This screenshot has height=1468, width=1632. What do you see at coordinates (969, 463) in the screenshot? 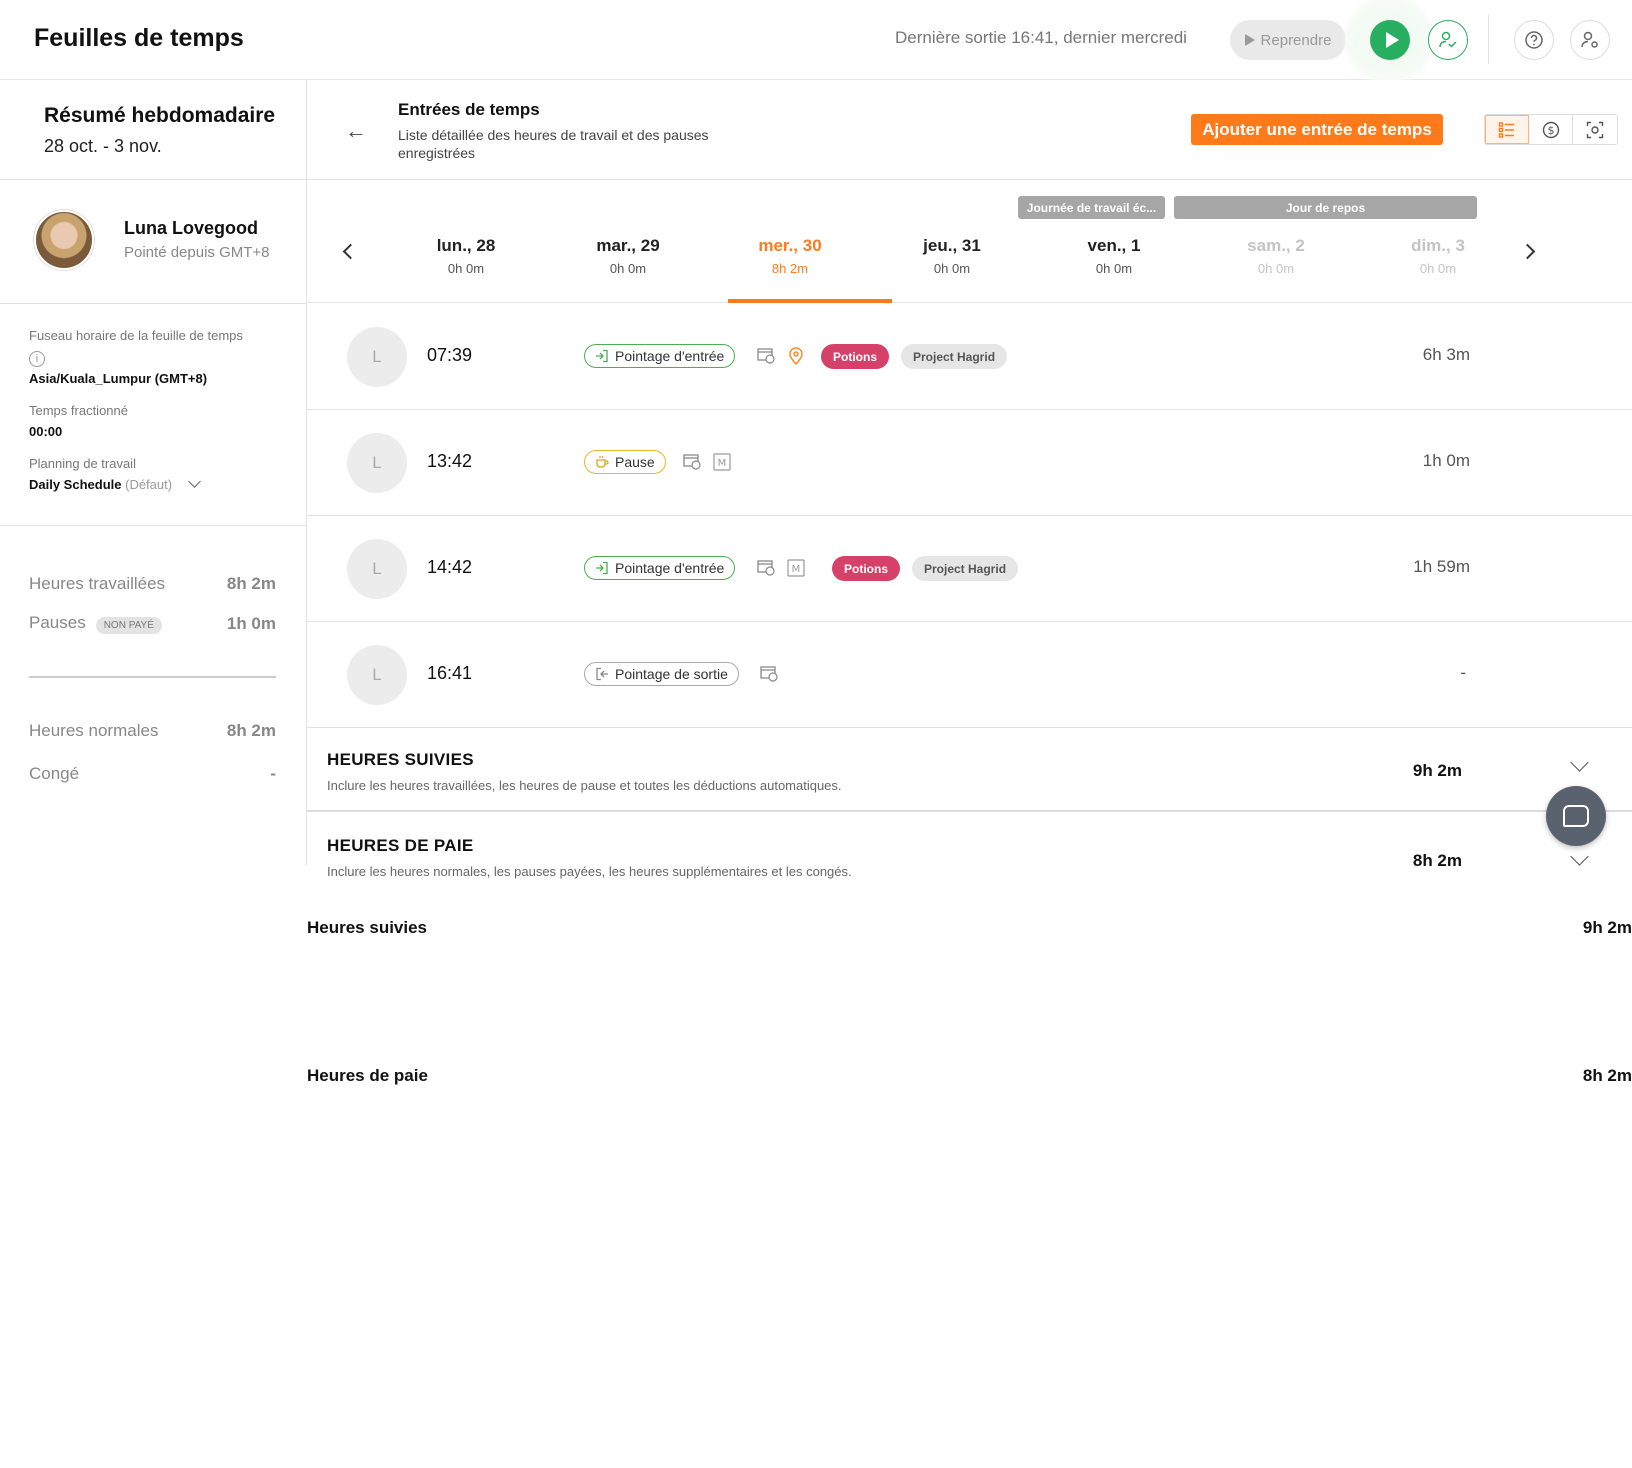
I see `time-entry-row: L 13:42 Pause M 1h 0m` at bounding box center [969, 463].